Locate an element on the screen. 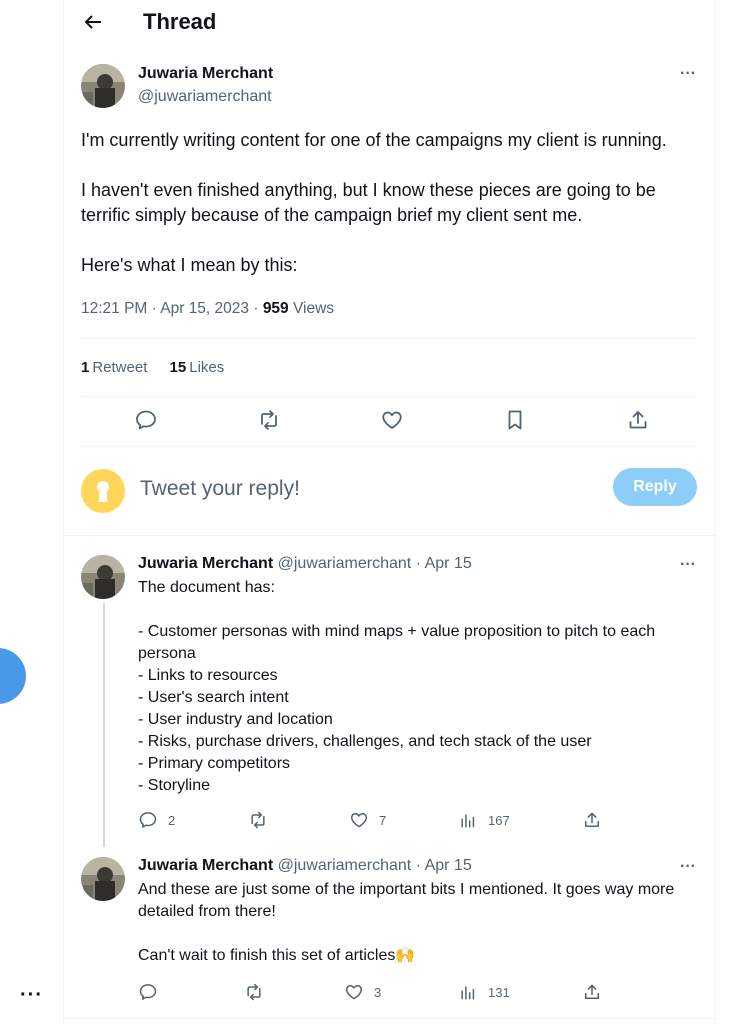 Image resolution: width=734 pixels, height=1024 pixels. views-count: 959 is located at coordinates (275, 308).